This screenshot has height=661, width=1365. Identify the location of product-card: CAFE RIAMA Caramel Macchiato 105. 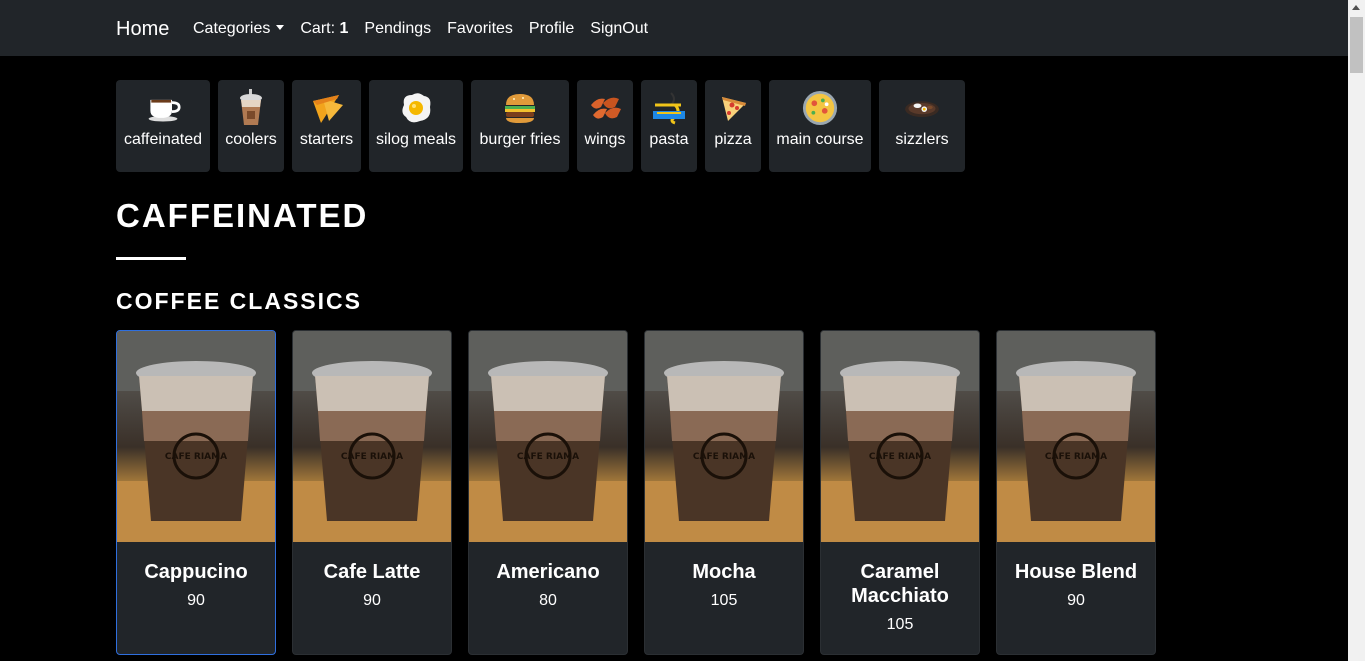
(900, 492).